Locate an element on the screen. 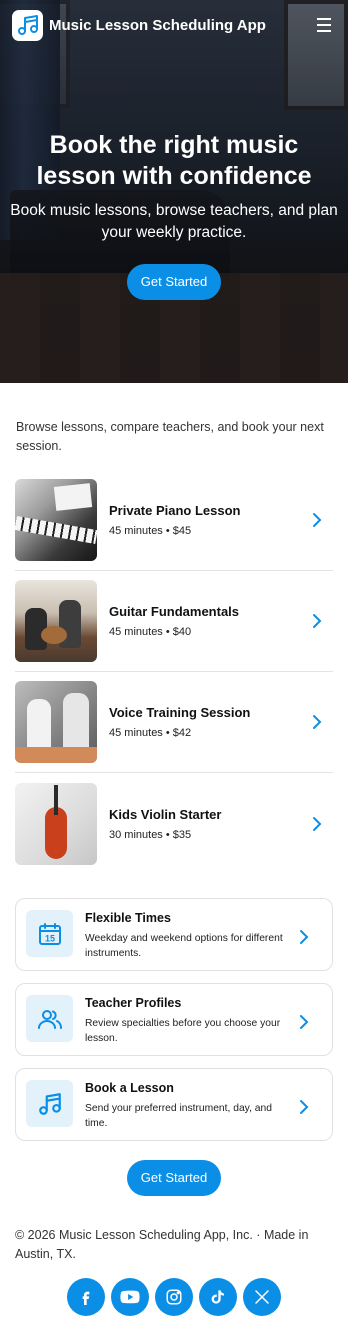 This screenshot has width=348, height=1343. lesson-title: Private Piano Lesson is located at coordinates (175, 510).